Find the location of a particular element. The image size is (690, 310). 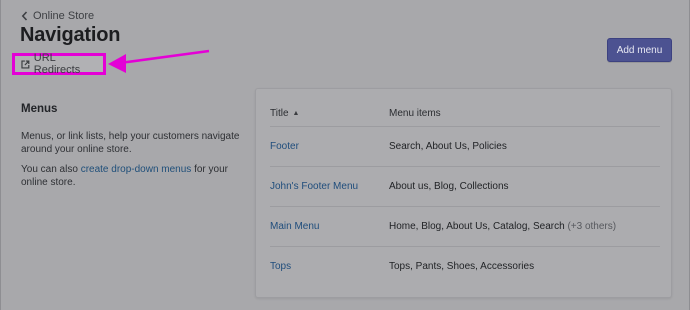

menu-items-text: Search, About Us, Policies is located at coordinates (448, 146).